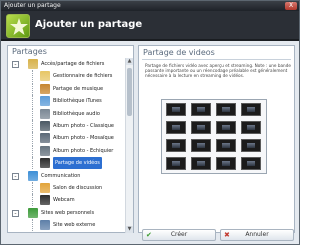 This screenshot has width=320, height=245. What do you see at coordinates (83, 126) in the screenshot?
I see `tree-item-label: Album photo - Classique` at bounding box center [83, 126].